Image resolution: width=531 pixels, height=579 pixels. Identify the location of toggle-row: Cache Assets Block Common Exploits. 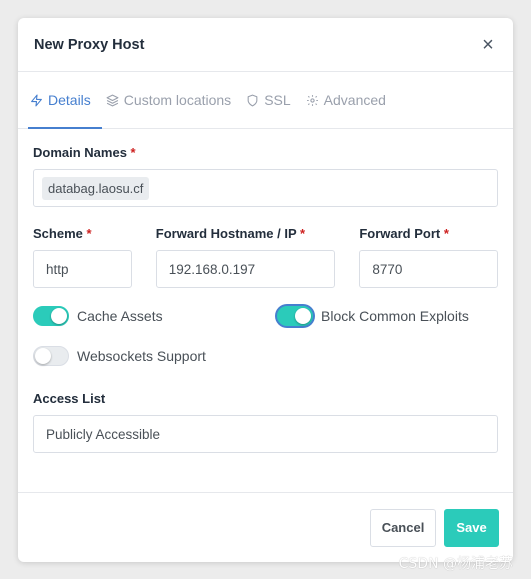
(265, 316).